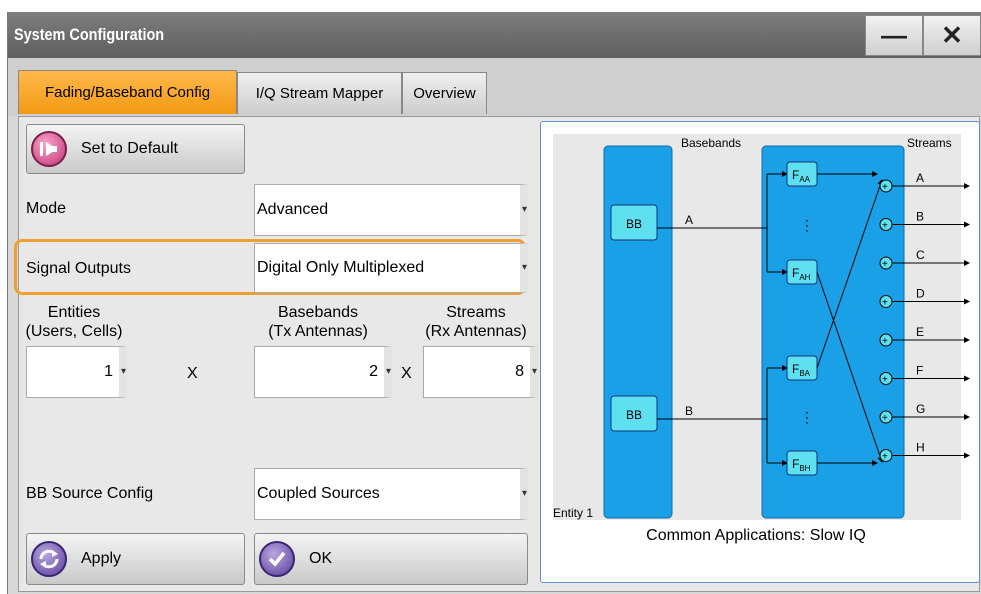 Image resolution: width=981 pixels, height=594 pixels. I want to click on minimize-icon: —, so click(894, 35).